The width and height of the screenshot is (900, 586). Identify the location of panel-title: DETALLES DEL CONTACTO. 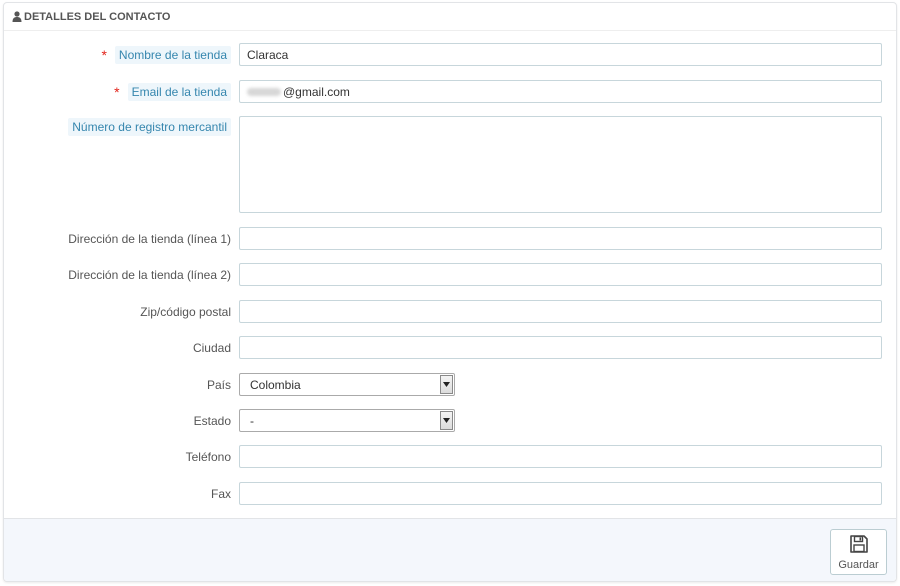
(97, 16).